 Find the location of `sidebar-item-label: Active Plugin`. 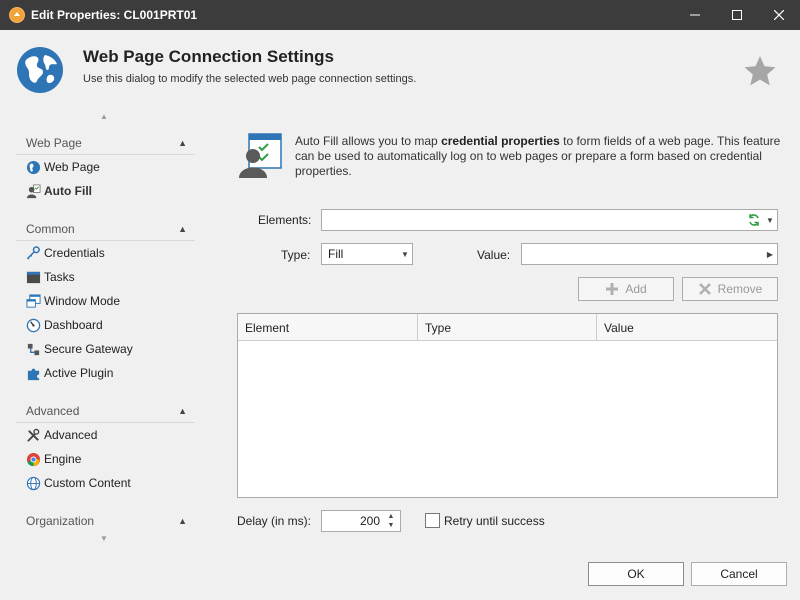

sidebar-item-label: Active Plugin is located at coordinates (79, 373).